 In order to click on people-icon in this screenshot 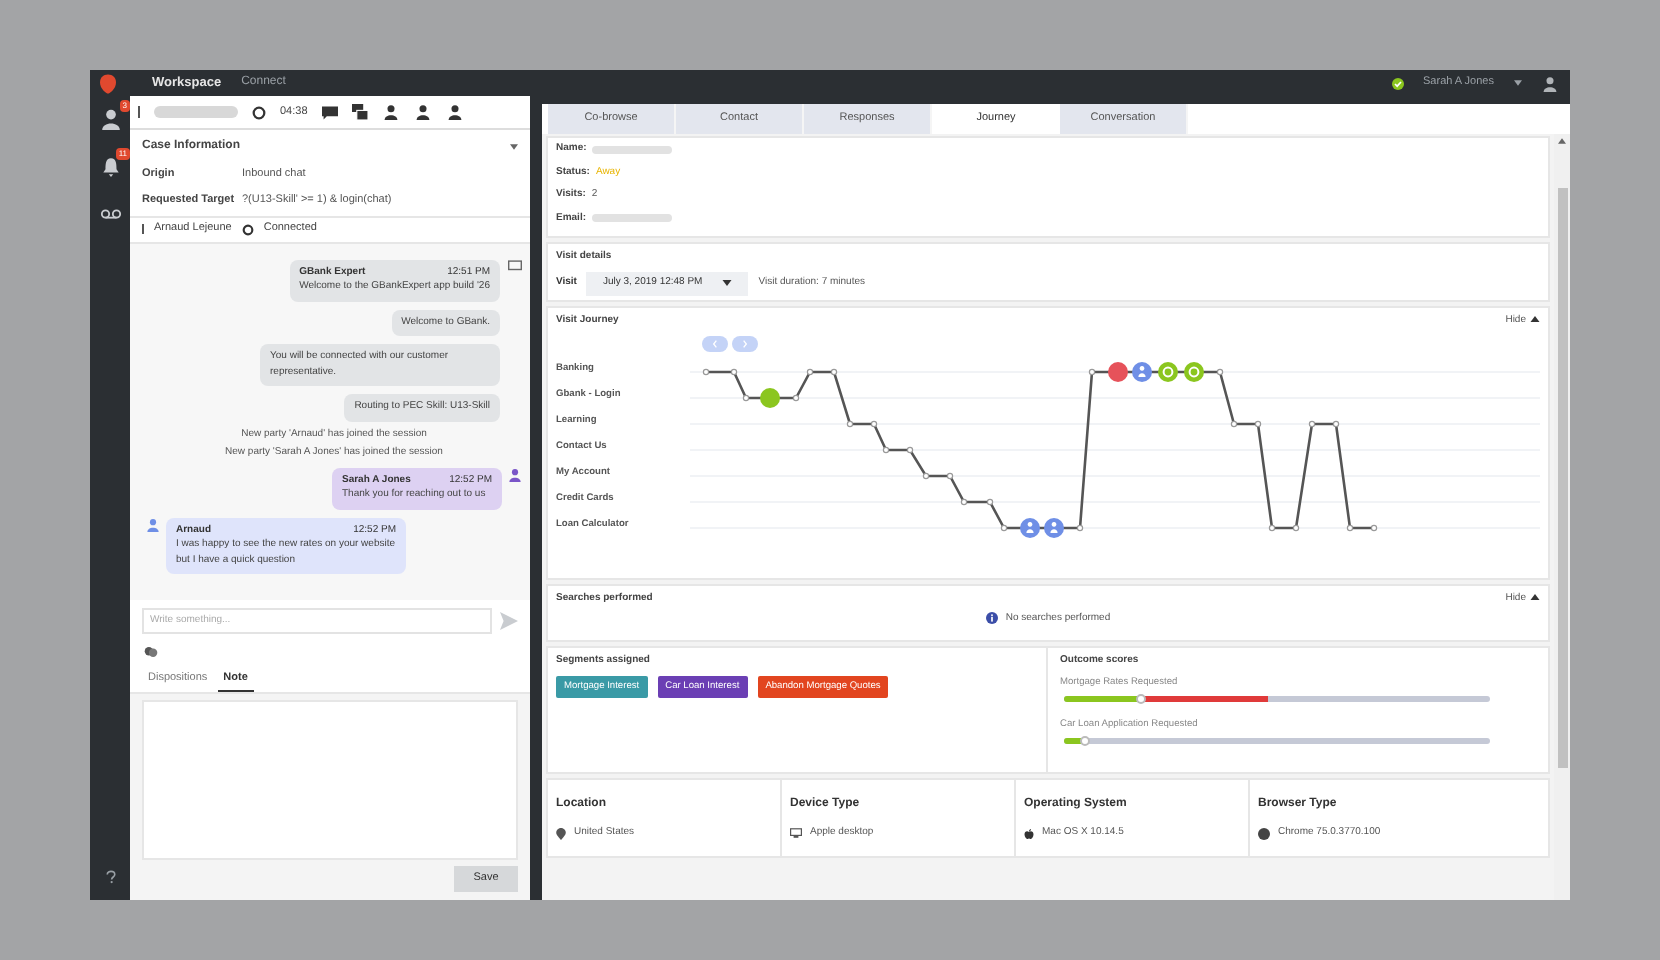, I will do `click(110, 118)`.